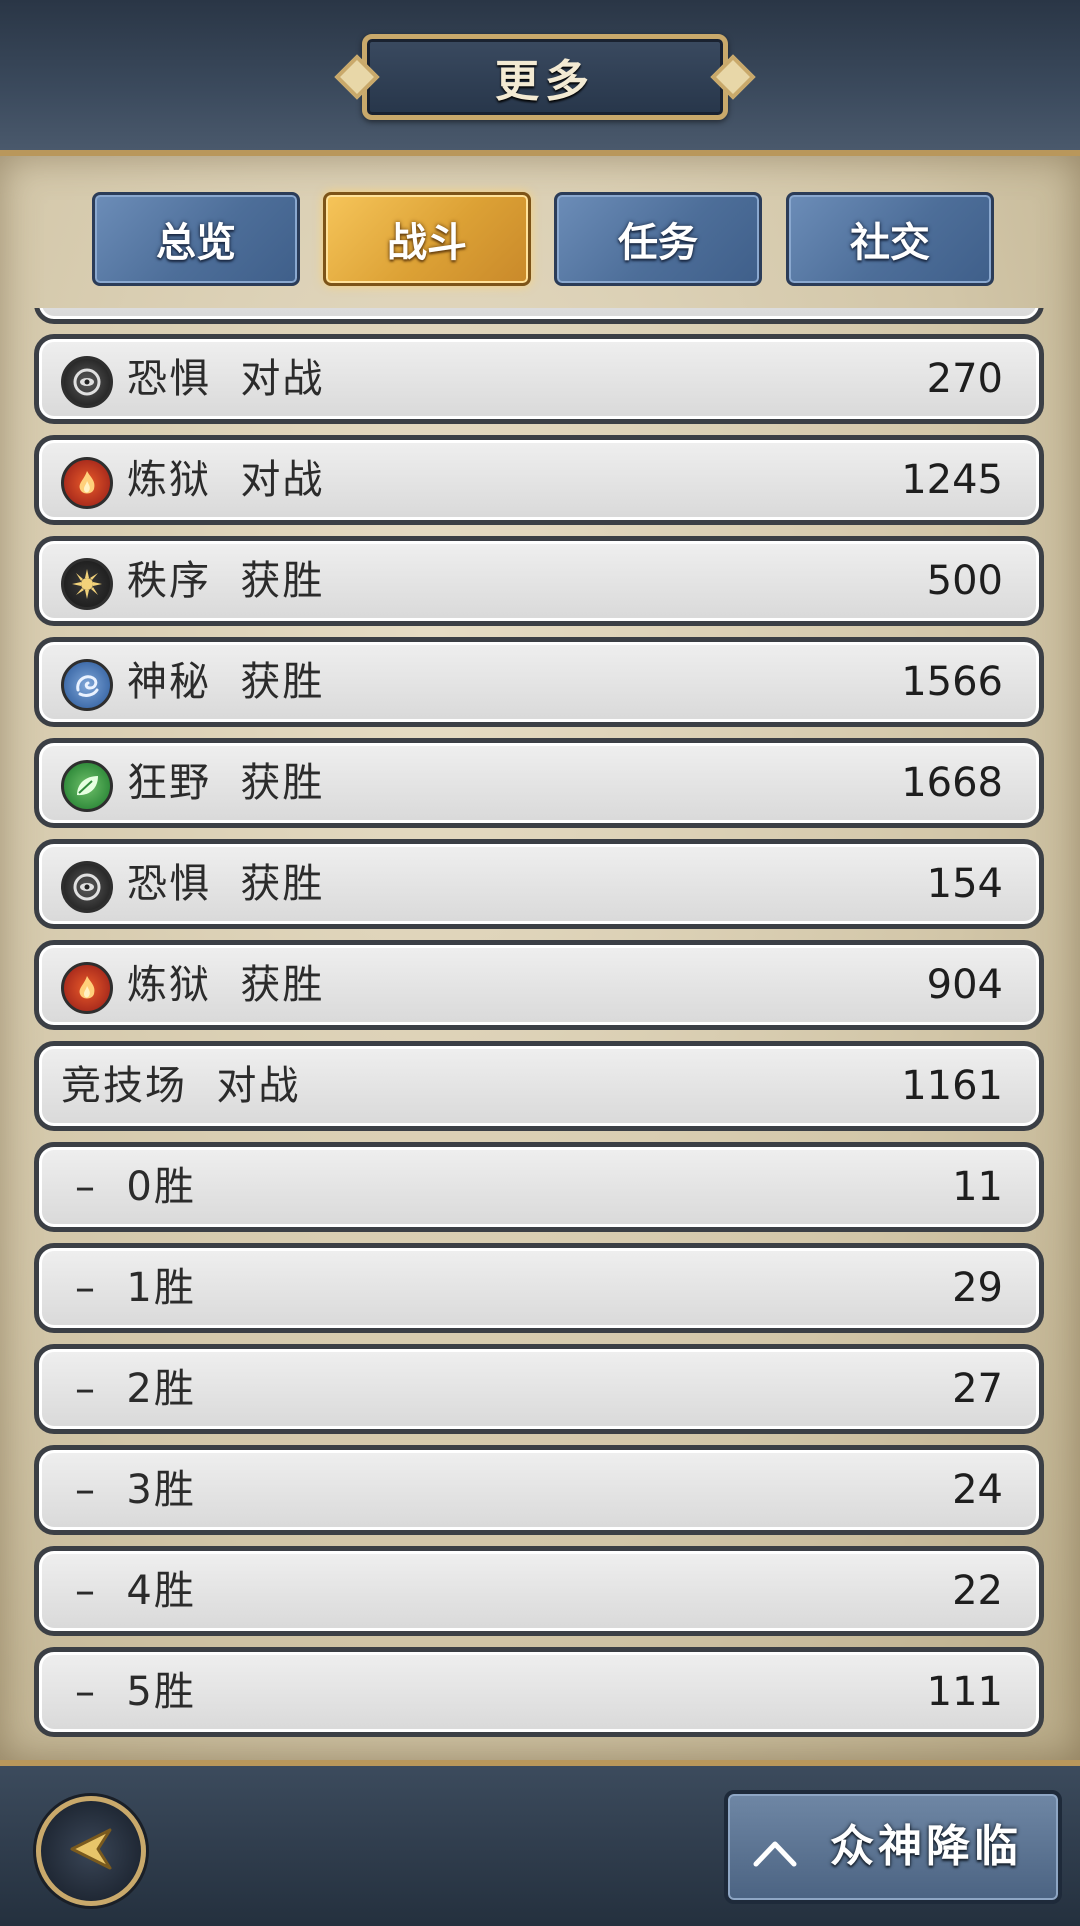 The height and width of the screenshot is (1926, 1080). Describe the element at coordinates (135, 1288) in the screenshot. I see `row-label: – 1胜` at that location.